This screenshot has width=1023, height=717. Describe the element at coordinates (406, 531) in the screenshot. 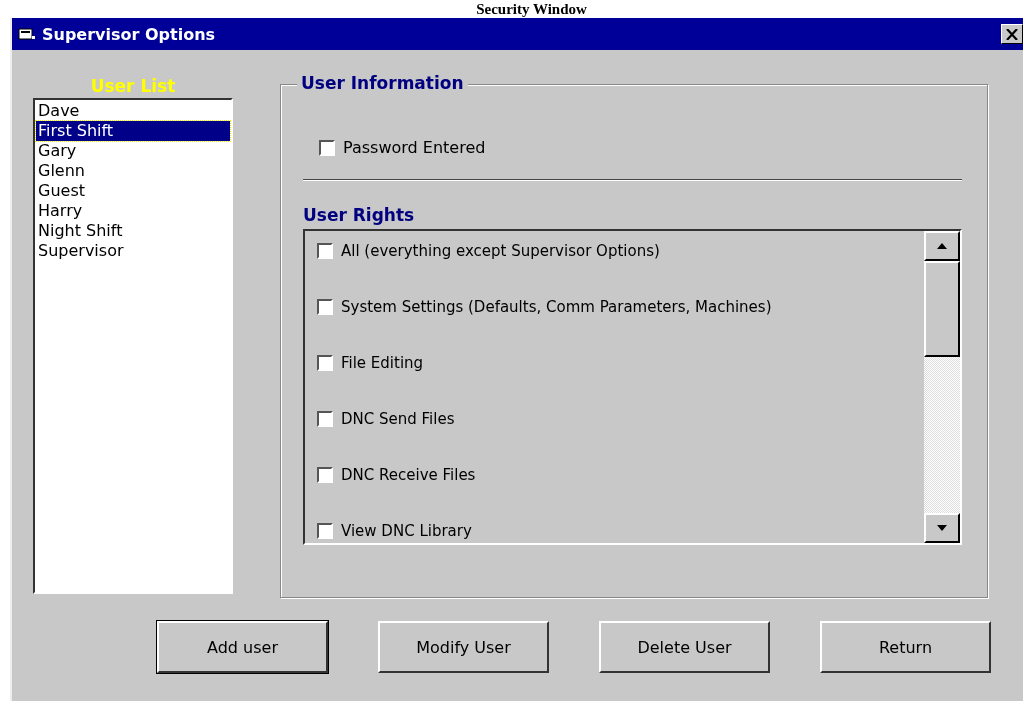

I see `checkbox-label: View DNC Library` at that location.